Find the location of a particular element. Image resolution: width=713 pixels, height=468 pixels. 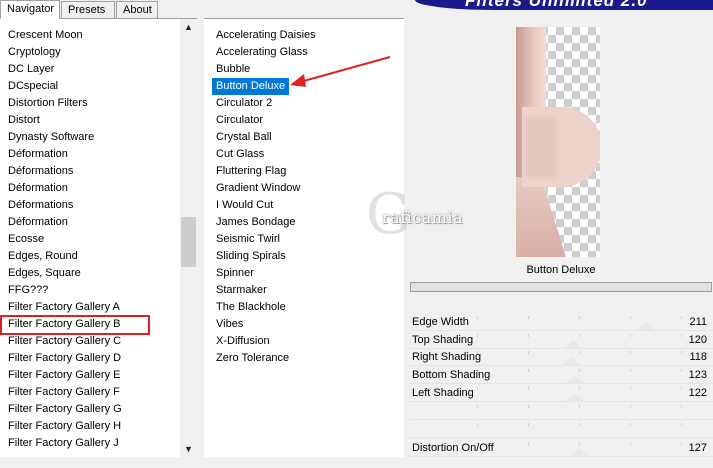

filter-item: I Would Cut is located at coordinates (244, 205).